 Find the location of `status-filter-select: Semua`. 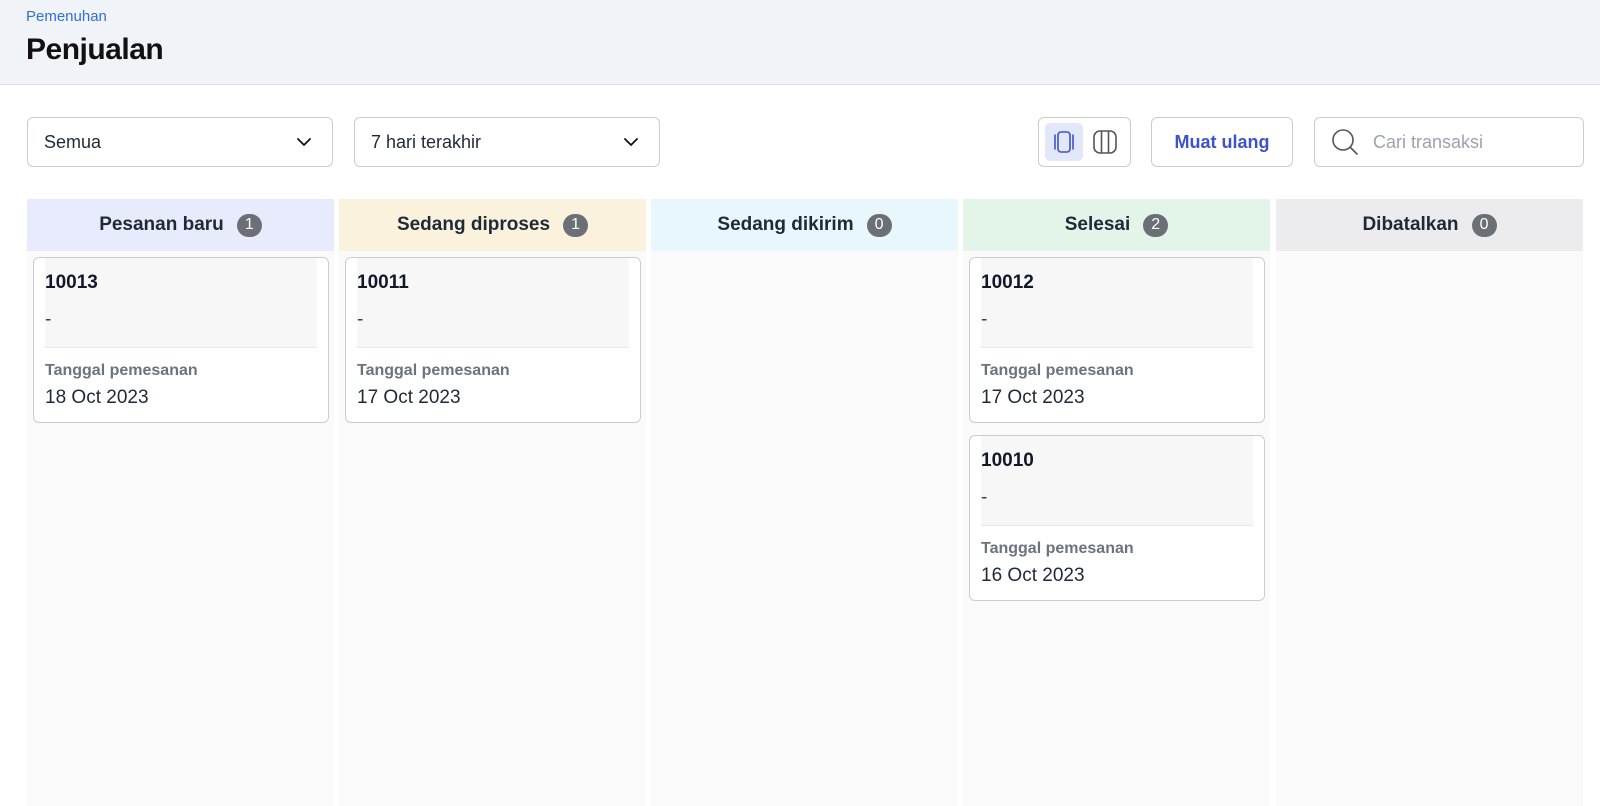

status-filter-select: Semua is located at coordinates (180, 142).